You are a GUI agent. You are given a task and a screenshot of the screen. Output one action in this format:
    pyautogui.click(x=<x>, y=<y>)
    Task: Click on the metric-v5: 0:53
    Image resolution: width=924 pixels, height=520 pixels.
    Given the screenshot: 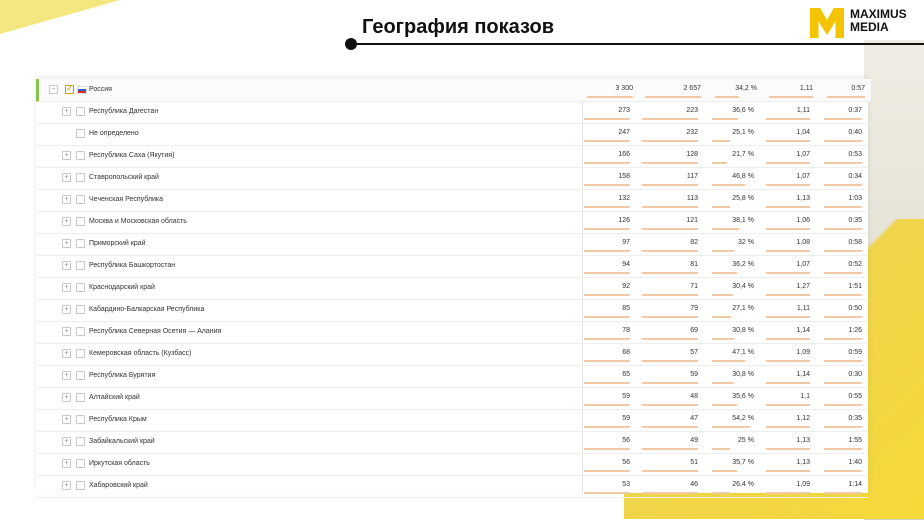 What is the action you would take?
    pyautogui.click(x=855, y=154)
    